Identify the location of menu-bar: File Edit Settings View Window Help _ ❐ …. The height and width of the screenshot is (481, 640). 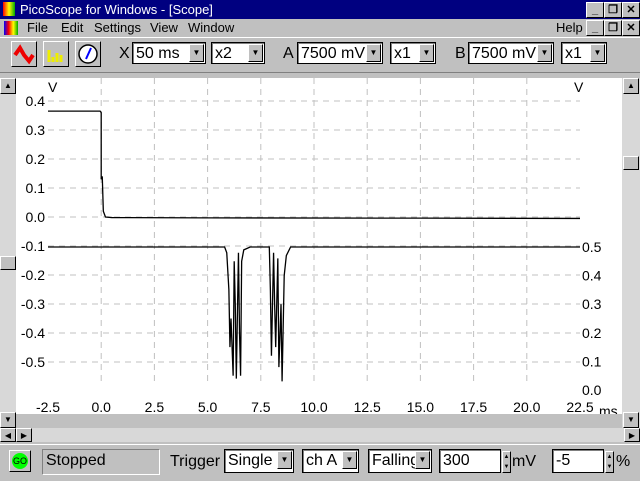
(320, 28).